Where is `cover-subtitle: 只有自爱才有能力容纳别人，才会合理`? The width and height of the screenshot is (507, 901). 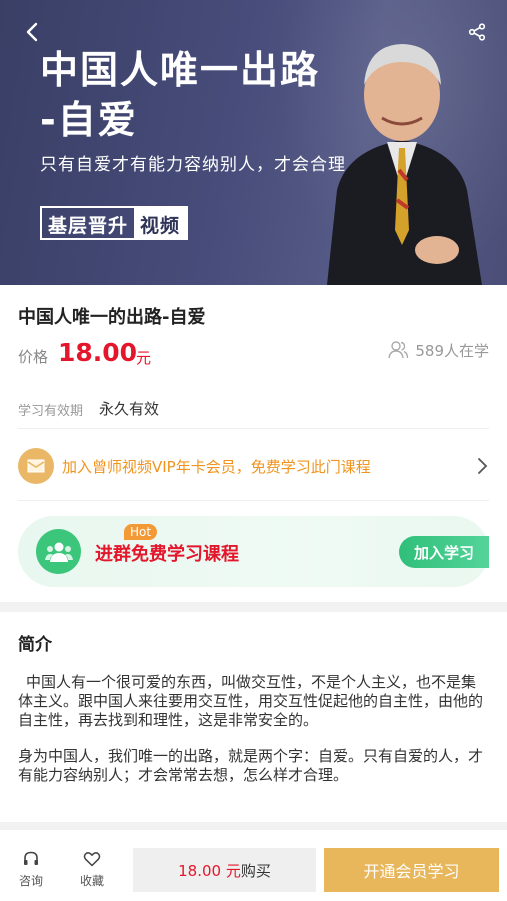
cover-subtitle: 只有自爱才有能力容纳别人，才会合理 is located at coordinates (193, 165).